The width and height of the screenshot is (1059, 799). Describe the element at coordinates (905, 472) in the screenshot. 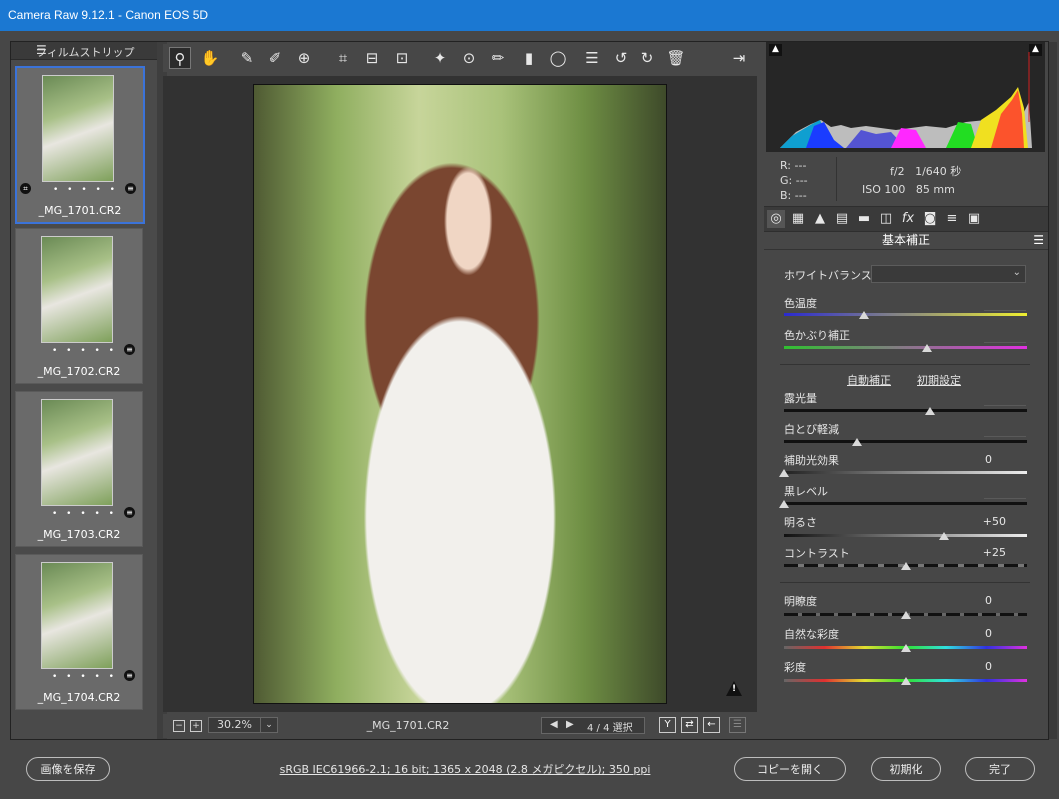

I see `fill-light-slider-track` at that location.